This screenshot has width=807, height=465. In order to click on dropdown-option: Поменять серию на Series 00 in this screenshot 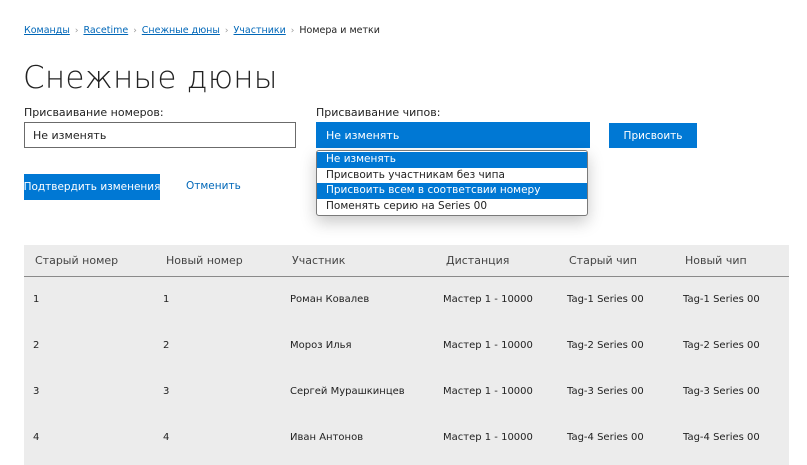, I will do `click(452, 207)`.